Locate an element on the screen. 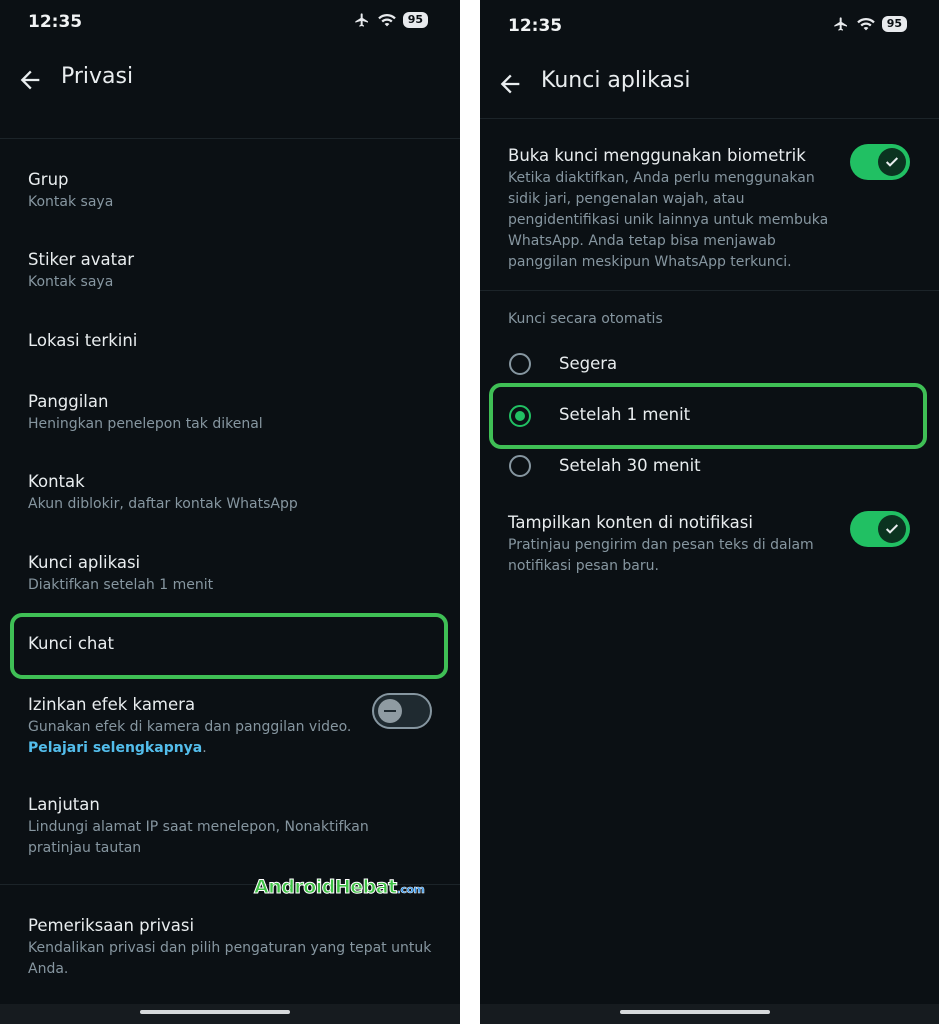 This screenshot has width=939, height=1024. radio-label: Setelah 30 menit is located at coordinates (630, 465).